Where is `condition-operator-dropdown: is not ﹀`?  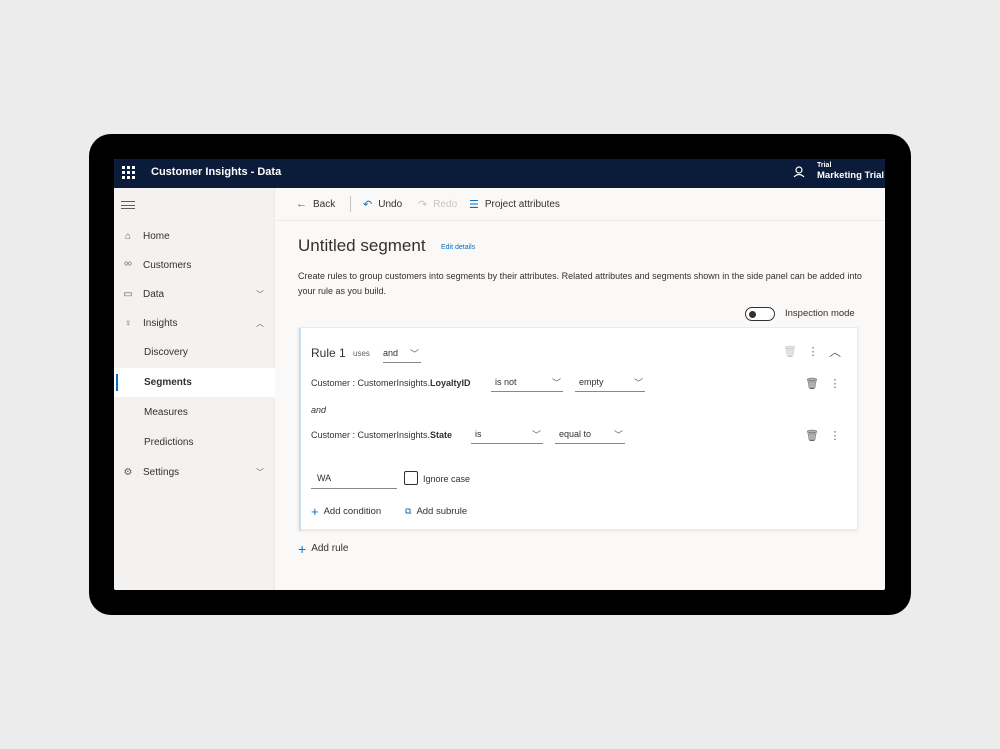 condition-operator-dropdown: is not ﹀ is located at coordinates (527, 384).